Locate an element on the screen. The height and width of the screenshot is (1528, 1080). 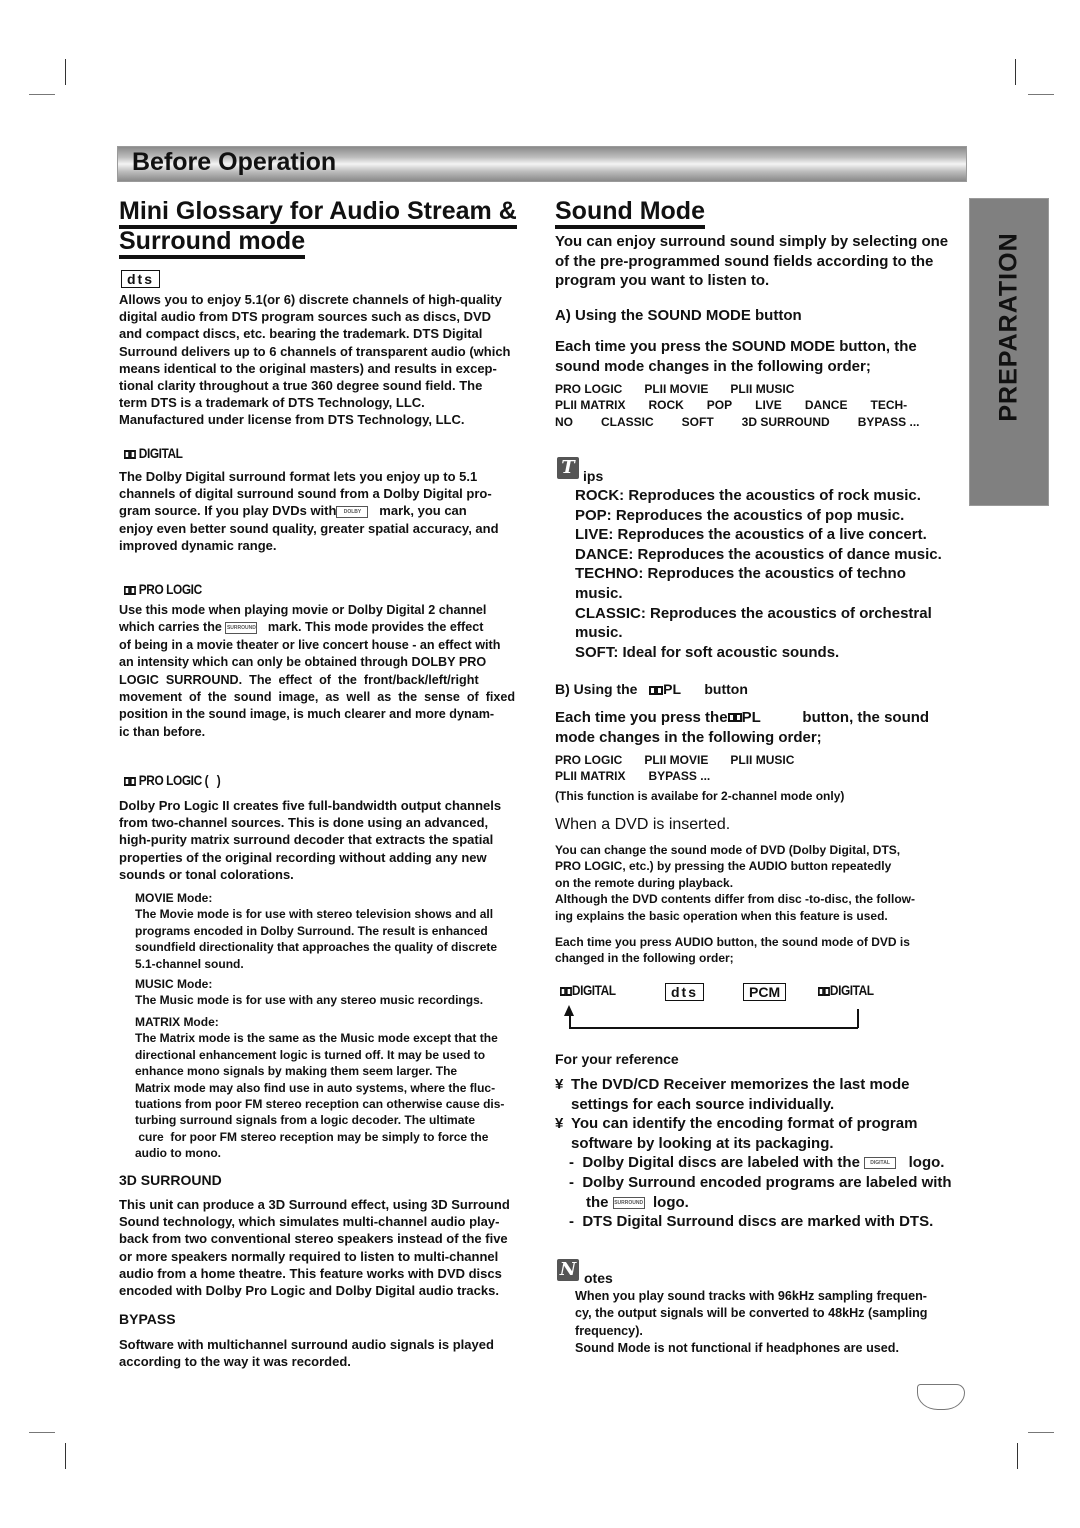
sequence-row: PLII MATRIX ROCK POP LIVE DANCE TECH- is located at coordinates (760, 405).